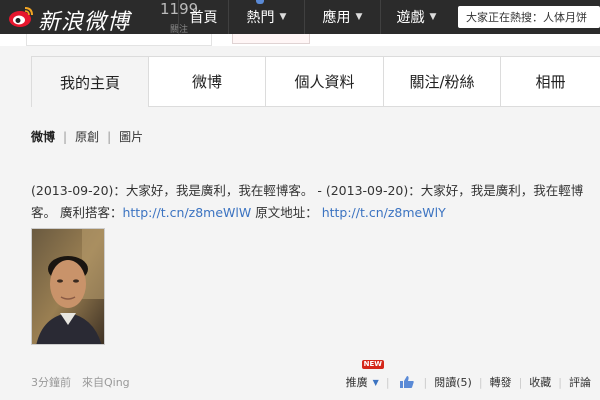  I want to click on nav-apps-label: 應用, so click(336, 18).